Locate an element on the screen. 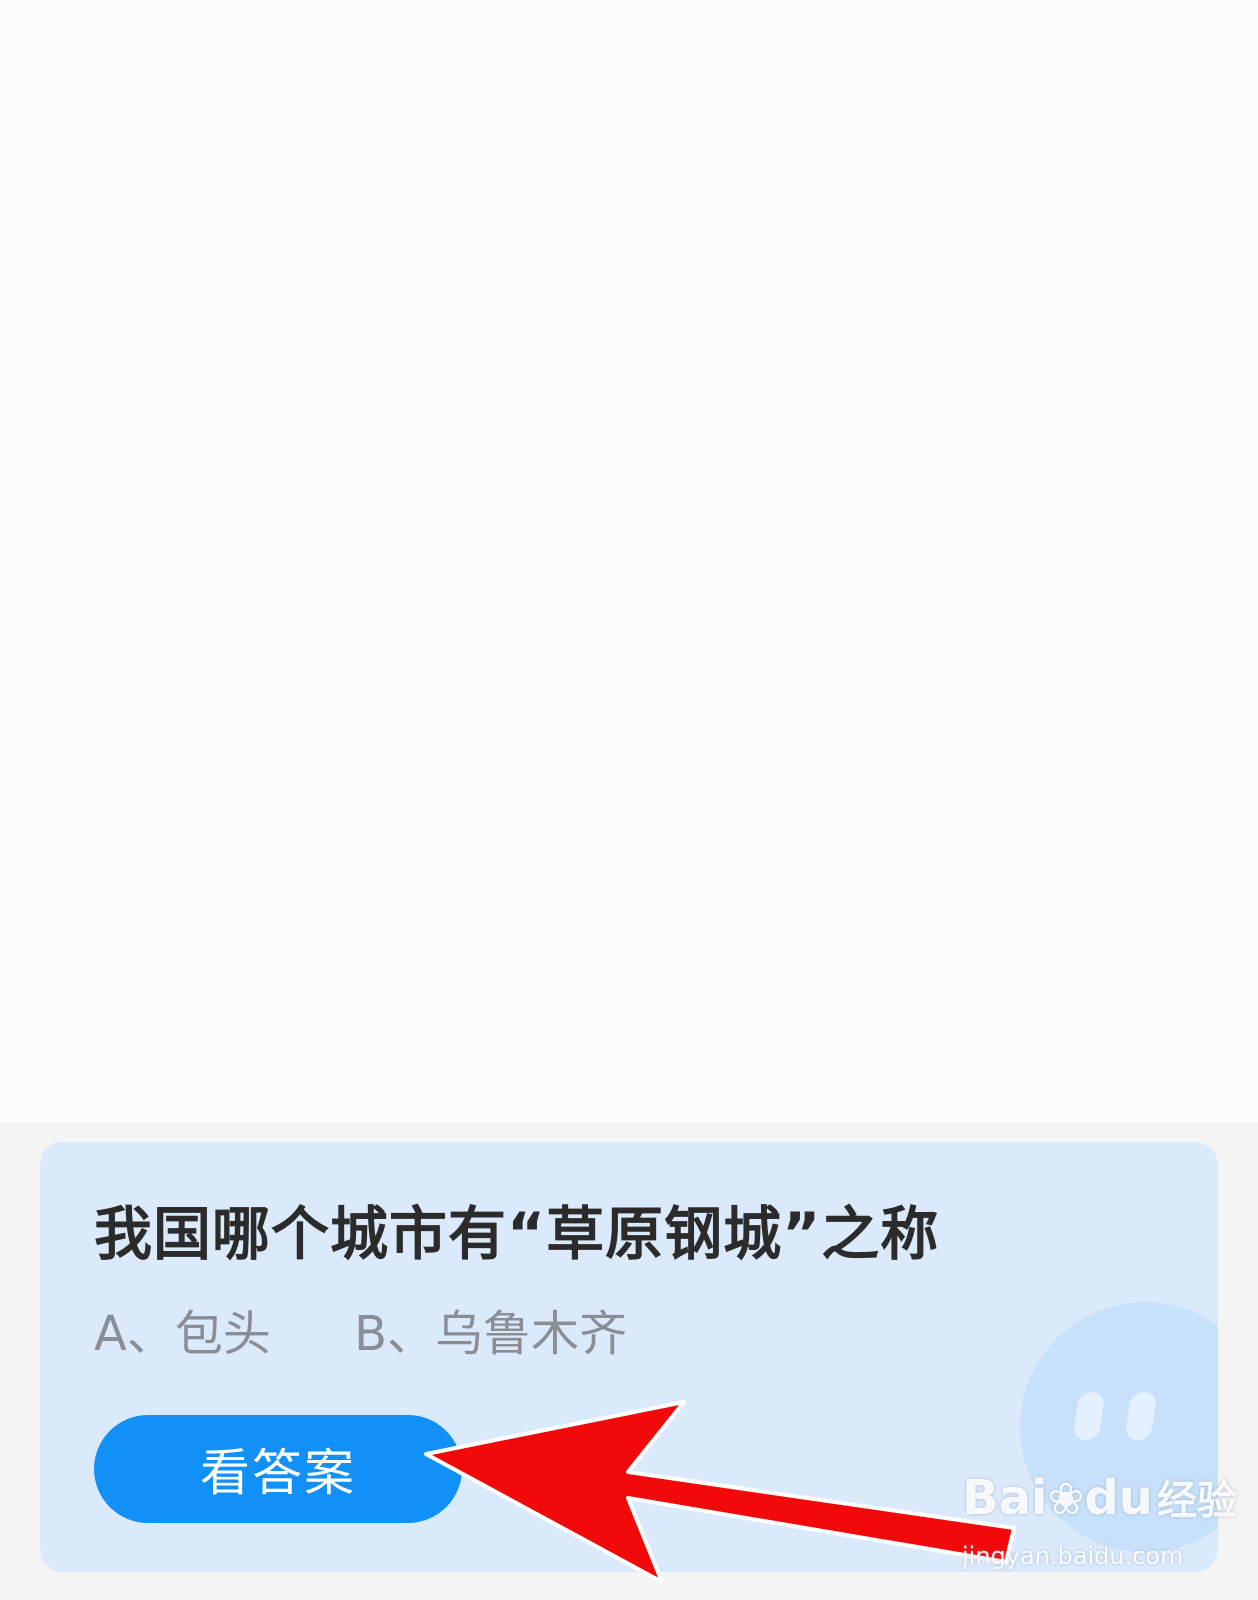 Image resolution: width=1258 pixels, height=1600 pixels. mascot-icon is located at coordinates (1119, 1427).